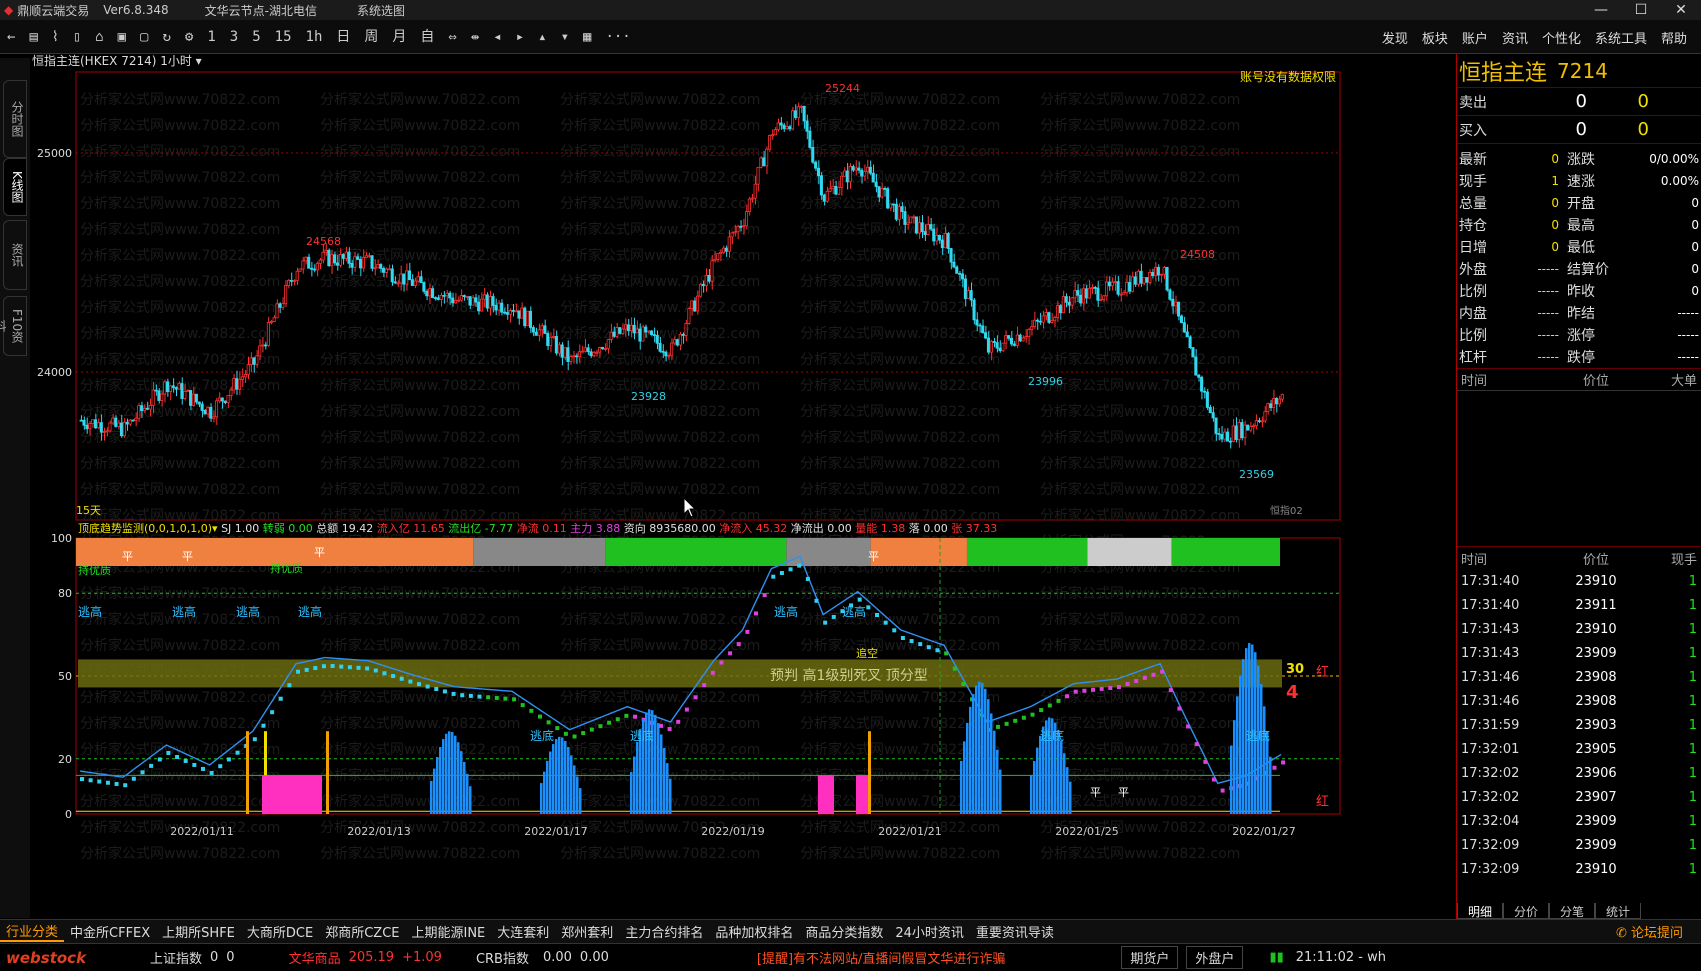 This screenshot has width=1701, height=971. I want to click on toolbar-nav-icon: ▸, so click(520, 37).